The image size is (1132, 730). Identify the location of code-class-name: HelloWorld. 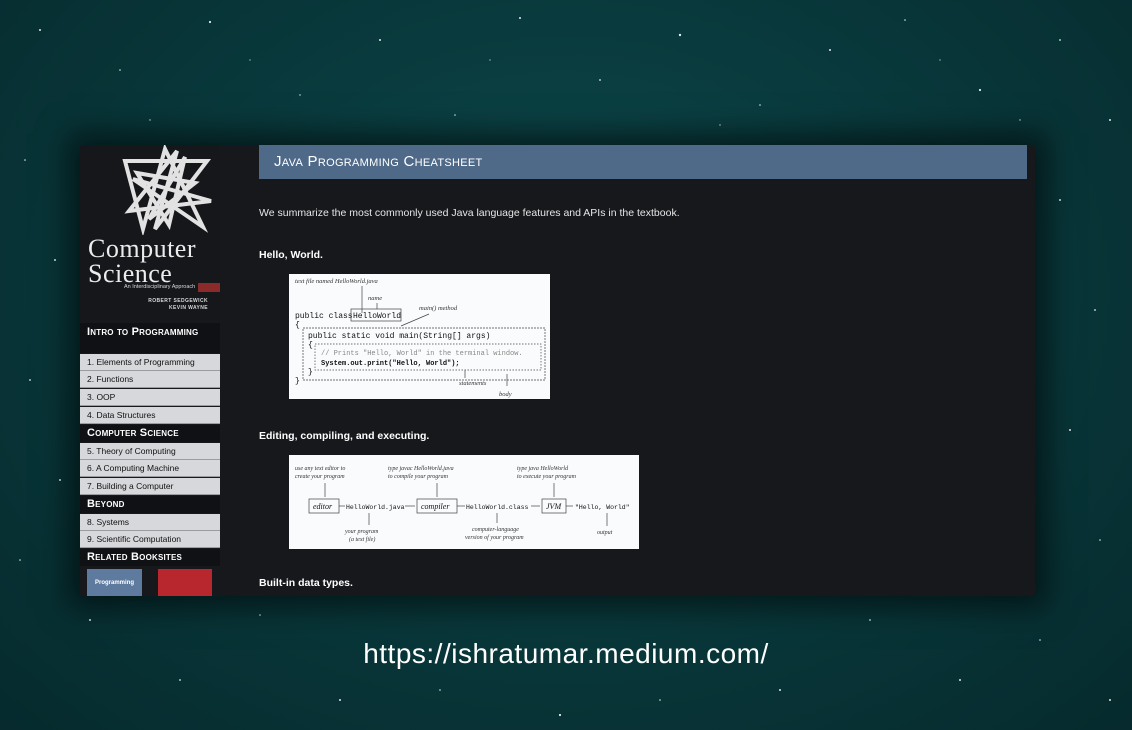
(377, 316).